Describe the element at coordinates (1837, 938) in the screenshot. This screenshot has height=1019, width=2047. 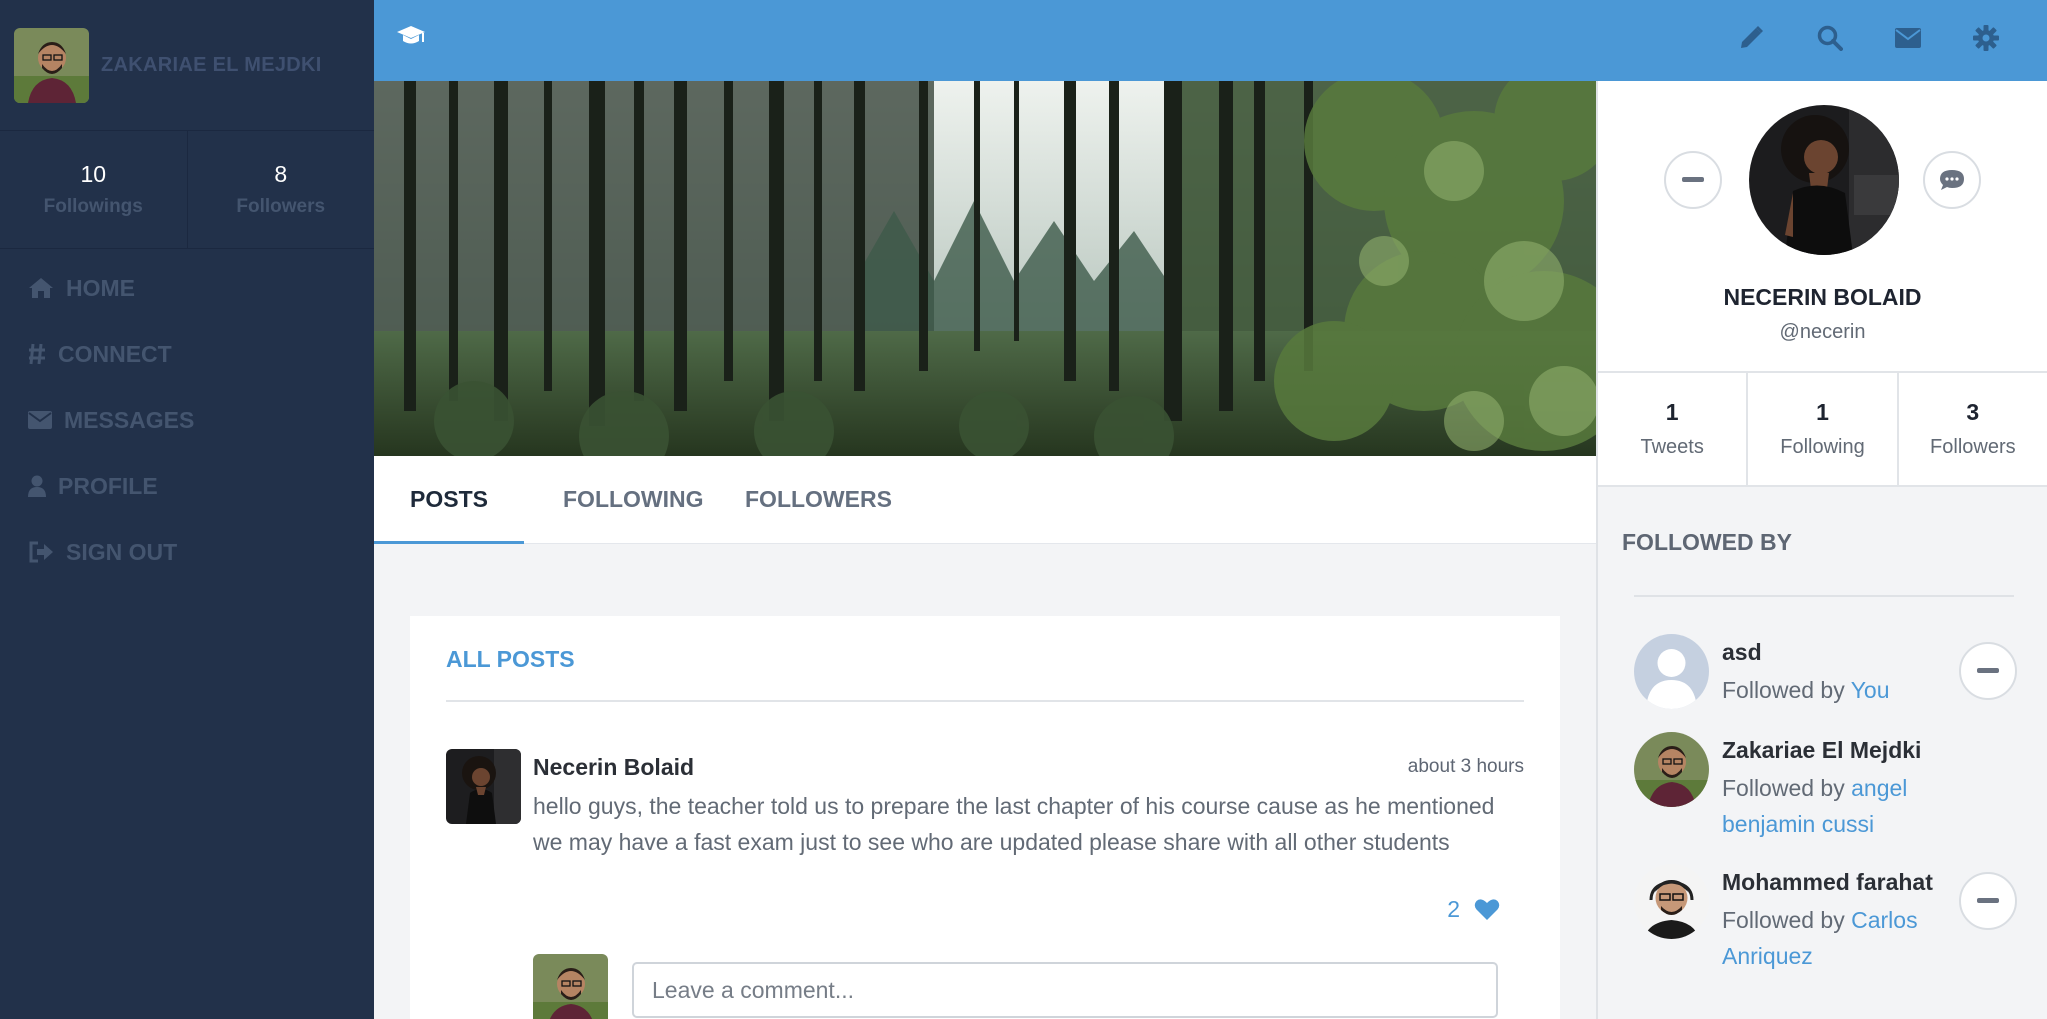
I see `follower-followed-by: Followed by Carlos Anriquez` at that location.